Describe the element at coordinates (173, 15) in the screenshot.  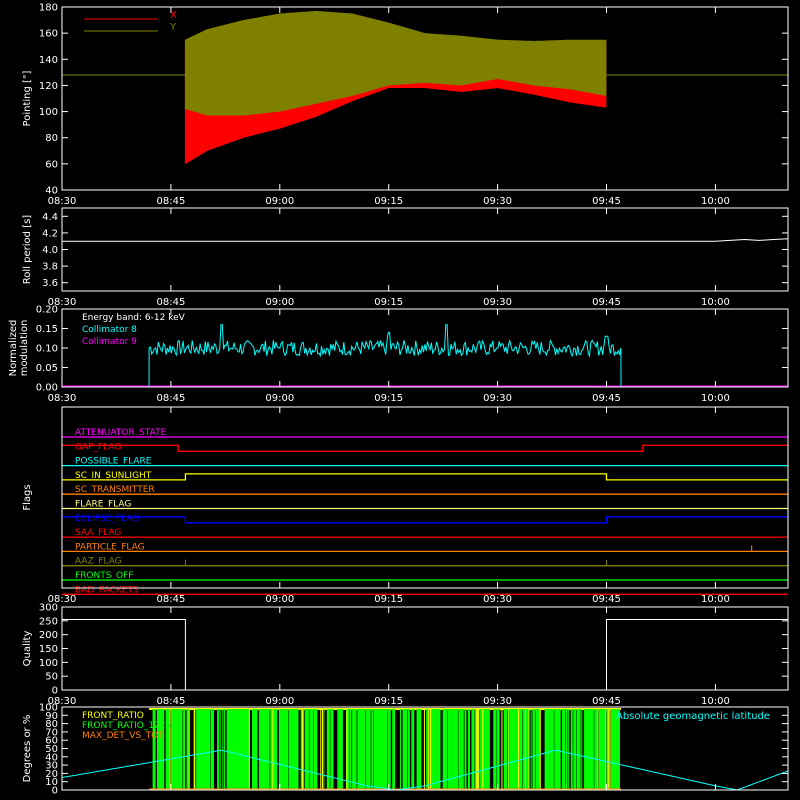
I see `legend-label-x: X` at that location.